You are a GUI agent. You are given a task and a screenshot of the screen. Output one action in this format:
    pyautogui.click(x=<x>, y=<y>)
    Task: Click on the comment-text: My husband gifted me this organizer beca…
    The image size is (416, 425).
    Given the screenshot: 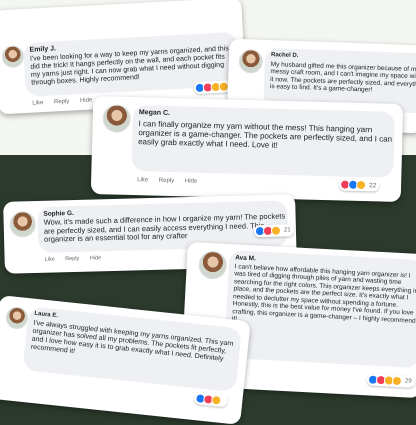 What is the action you would take?
    pyautogui.click(x=342, y=78)
    